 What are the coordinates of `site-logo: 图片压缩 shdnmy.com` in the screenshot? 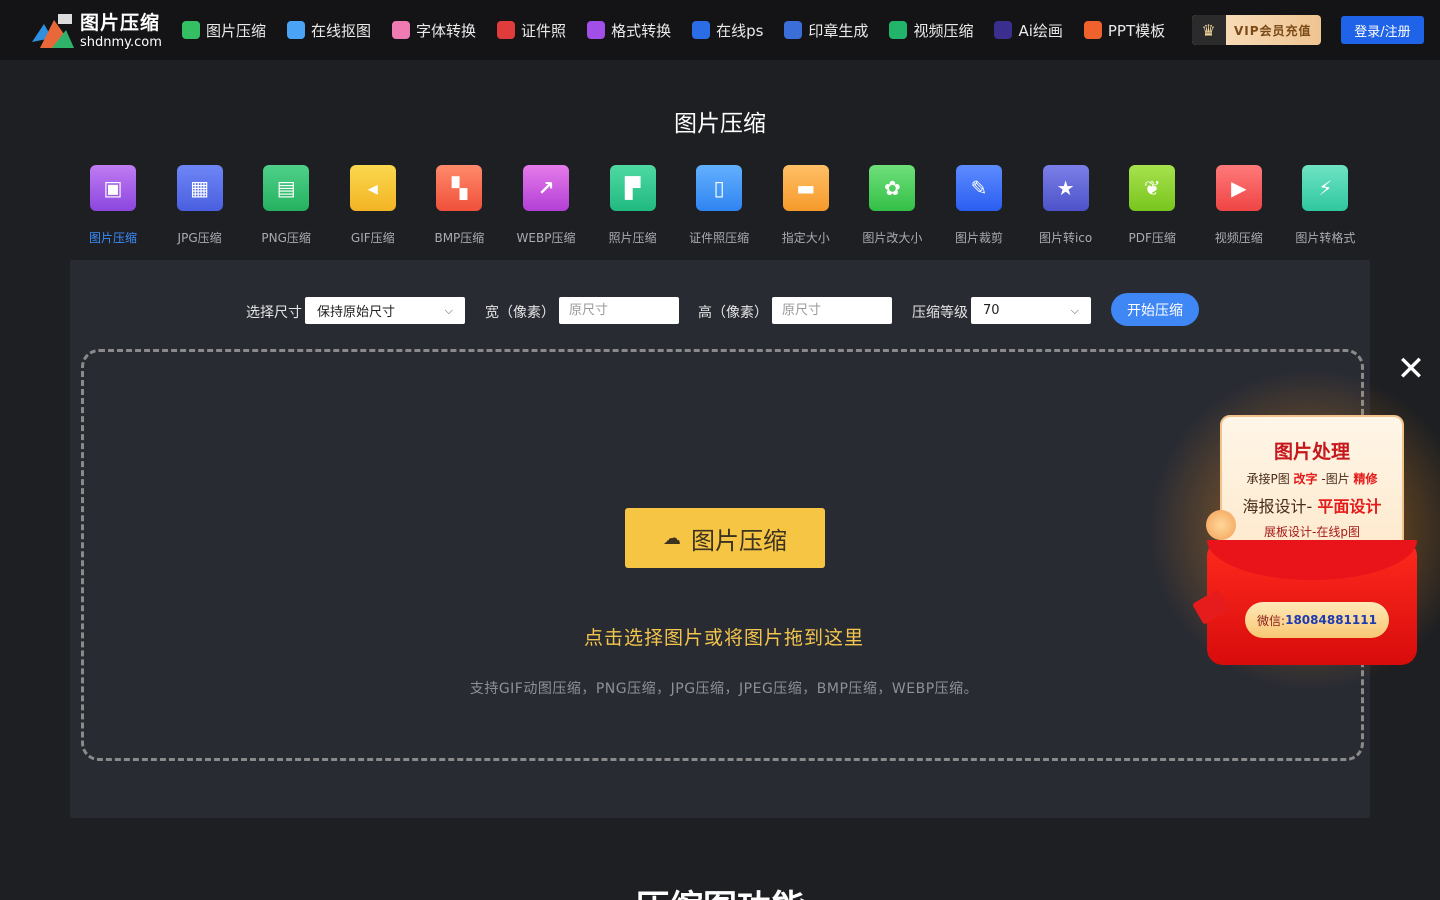 It's located at (100, 31).